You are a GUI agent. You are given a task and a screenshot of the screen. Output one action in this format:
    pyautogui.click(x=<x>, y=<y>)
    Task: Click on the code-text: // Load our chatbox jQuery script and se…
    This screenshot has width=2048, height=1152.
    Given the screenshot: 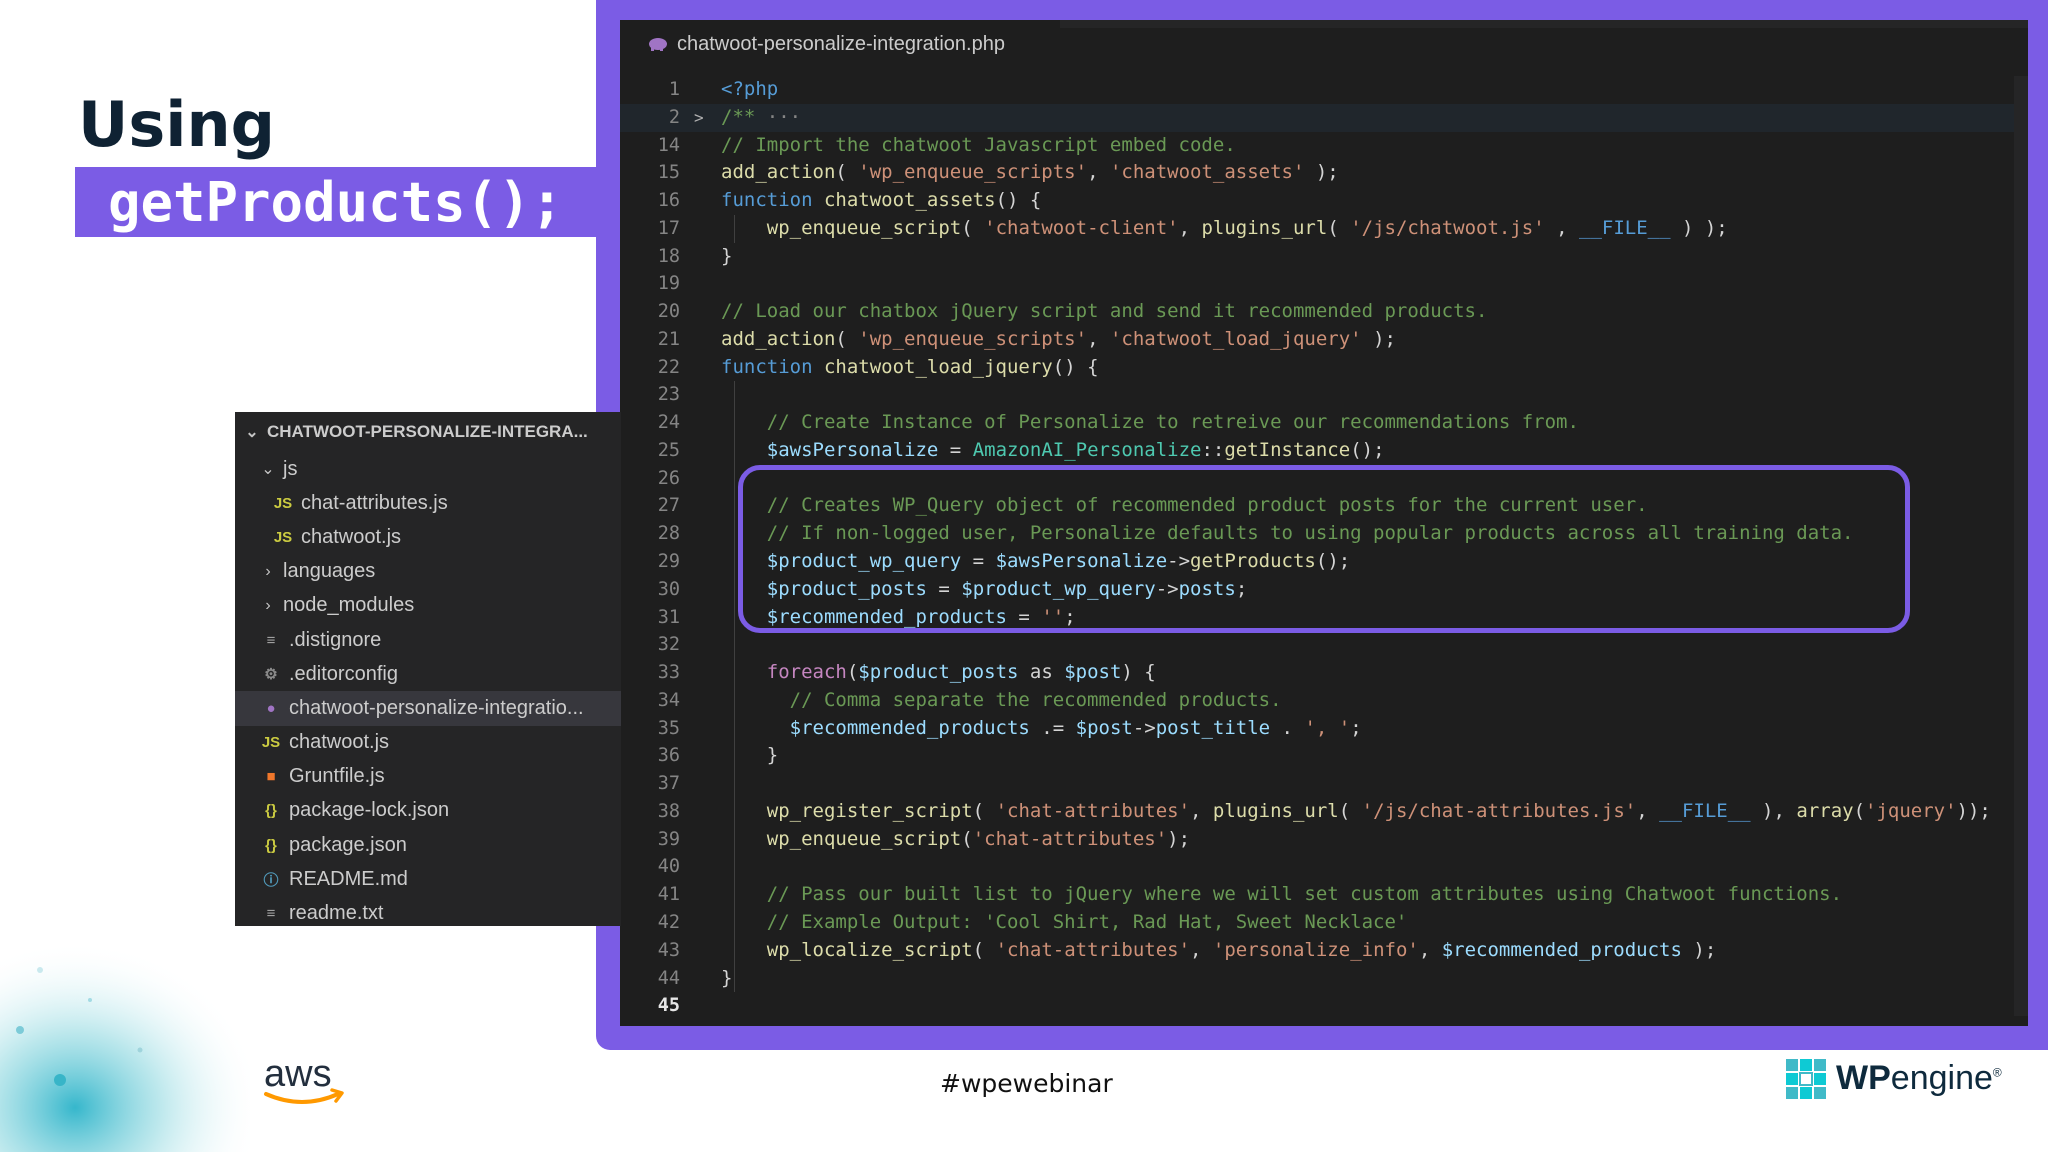 What is the action you would take?
    pyautogui.click(x=1104, y=311)
    